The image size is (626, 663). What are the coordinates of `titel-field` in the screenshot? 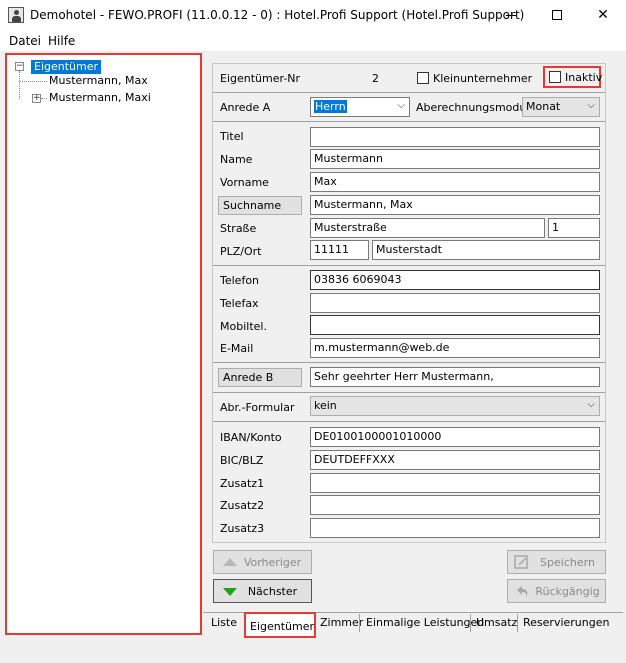 It's located at (455, 137).